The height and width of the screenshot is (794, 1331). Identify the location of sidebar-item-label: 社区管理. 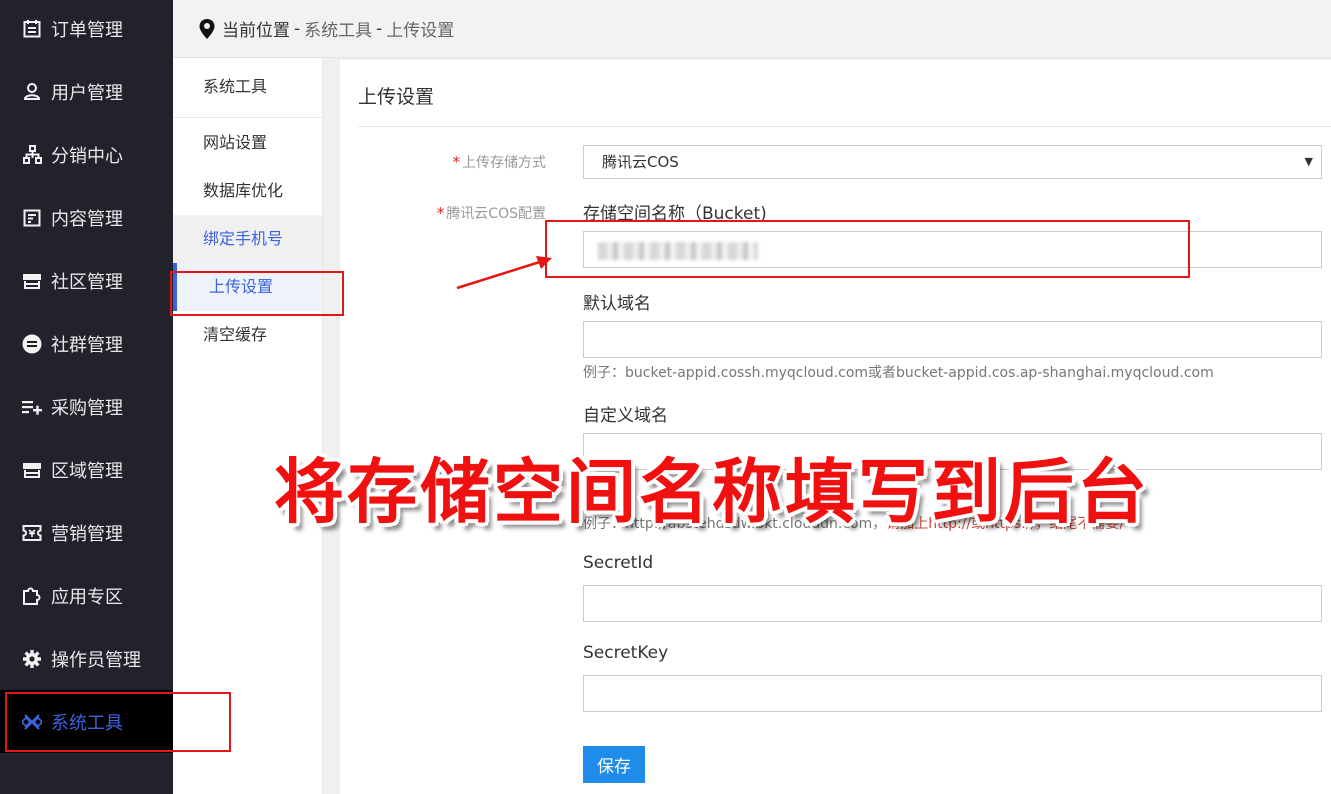
(87, 282).